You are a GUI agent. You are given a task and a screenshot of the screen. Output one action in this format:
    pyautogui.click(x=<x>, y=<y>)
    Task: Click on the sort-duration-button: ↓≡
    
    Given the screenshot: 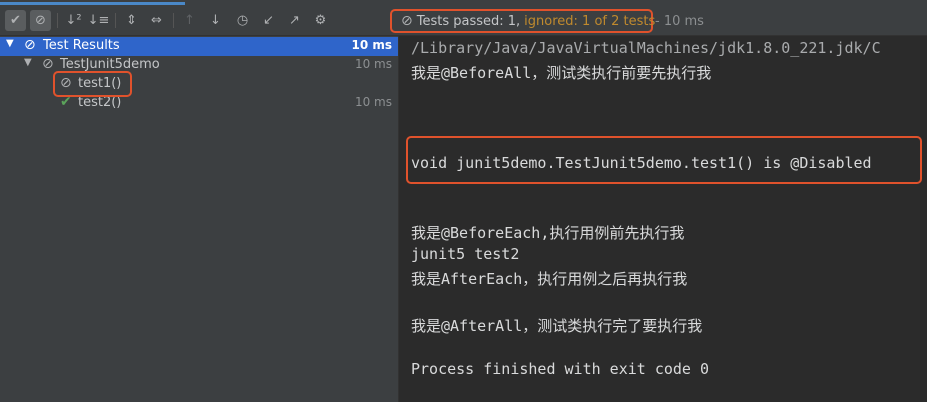 What is the action you would take?
    pyautogui.click(x=98, y=20)
    